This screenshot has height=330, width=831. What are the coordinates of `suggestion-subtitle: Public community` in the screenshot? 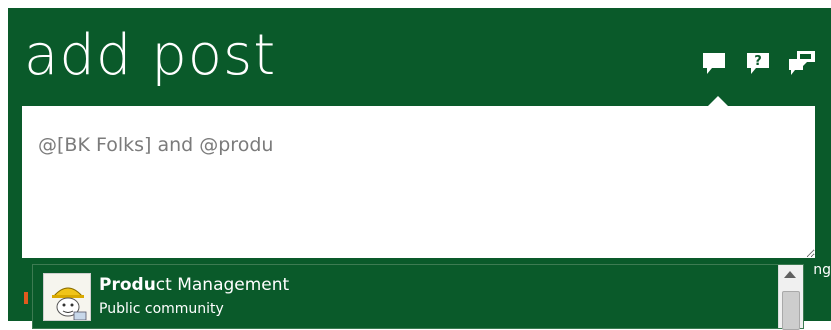 It's located at (161, 309).